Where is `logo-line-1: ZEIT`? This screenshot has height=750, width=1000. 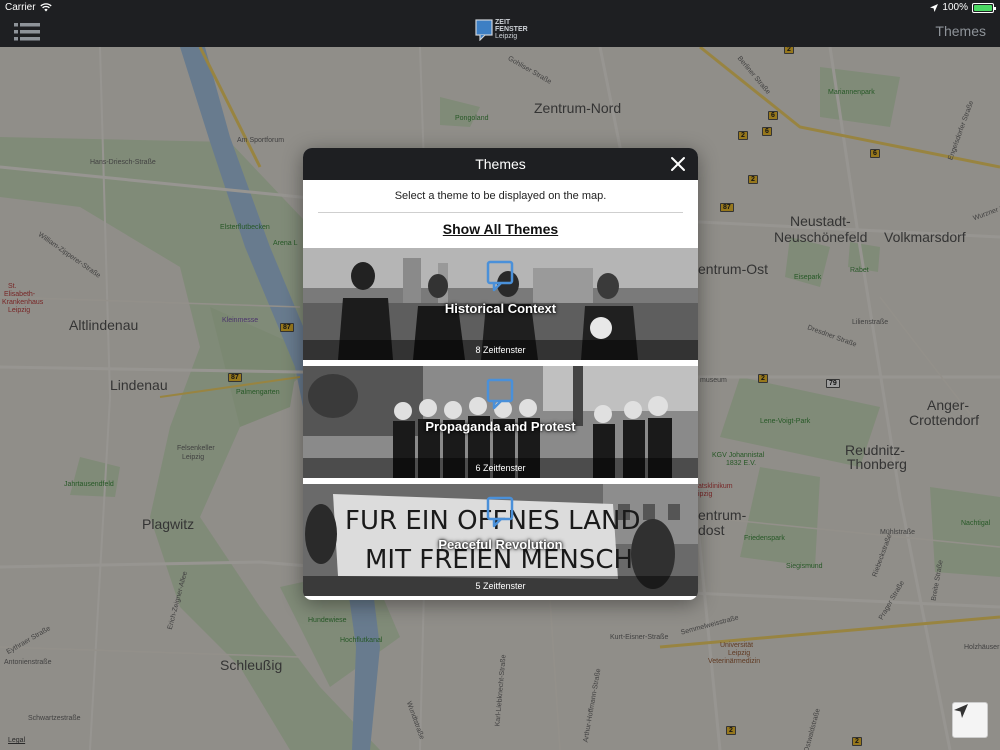
logo-line-1: ZEIT is located at coordinates (503, 22).